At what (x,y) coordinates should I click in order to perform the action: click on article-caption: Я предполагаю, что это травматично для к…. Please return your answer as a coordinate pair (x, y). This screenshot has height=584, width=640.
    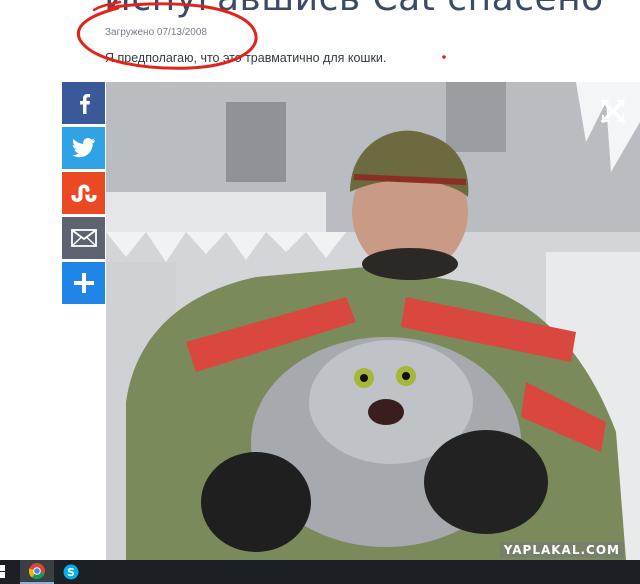
    Looking at the image, I should click on (246, 58).